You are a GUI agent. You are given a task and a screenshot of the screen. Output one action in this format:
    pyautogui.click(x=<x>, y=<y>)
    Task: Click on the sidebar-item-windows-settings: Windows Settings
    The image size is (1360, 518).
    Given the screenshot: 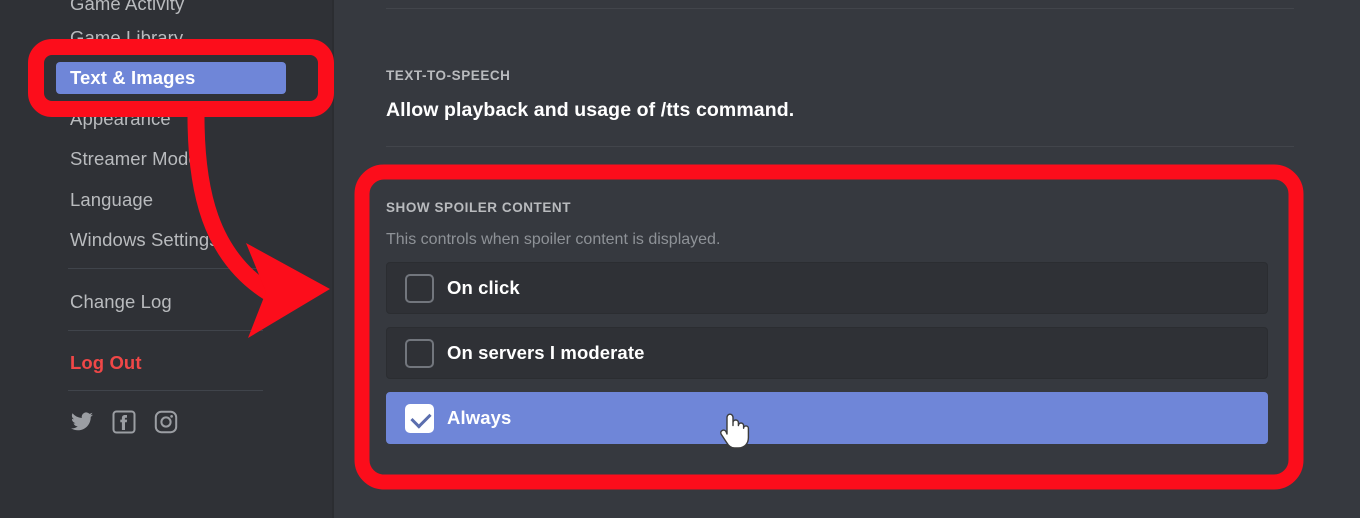 What is the action you would take?
    pyautogui.click(x=171, y=240)
    